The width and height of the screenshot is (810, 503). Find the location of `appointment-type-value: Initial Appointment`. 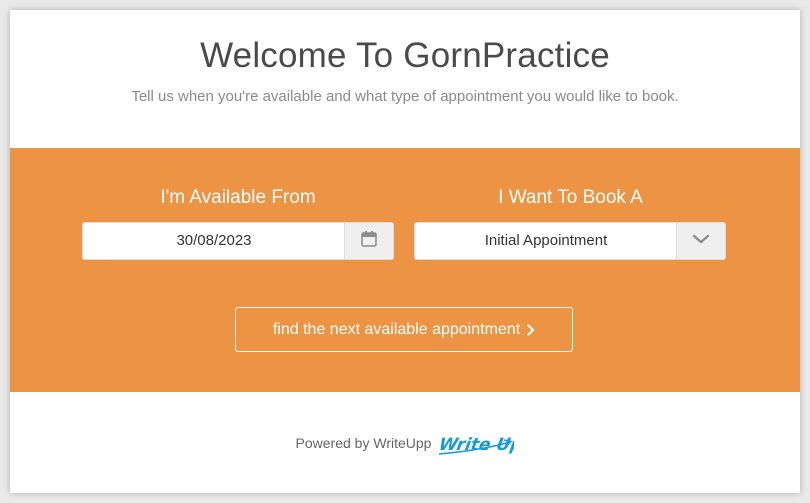

appointment-type-value: Initial Appointment is located at coordinates (546, 240).